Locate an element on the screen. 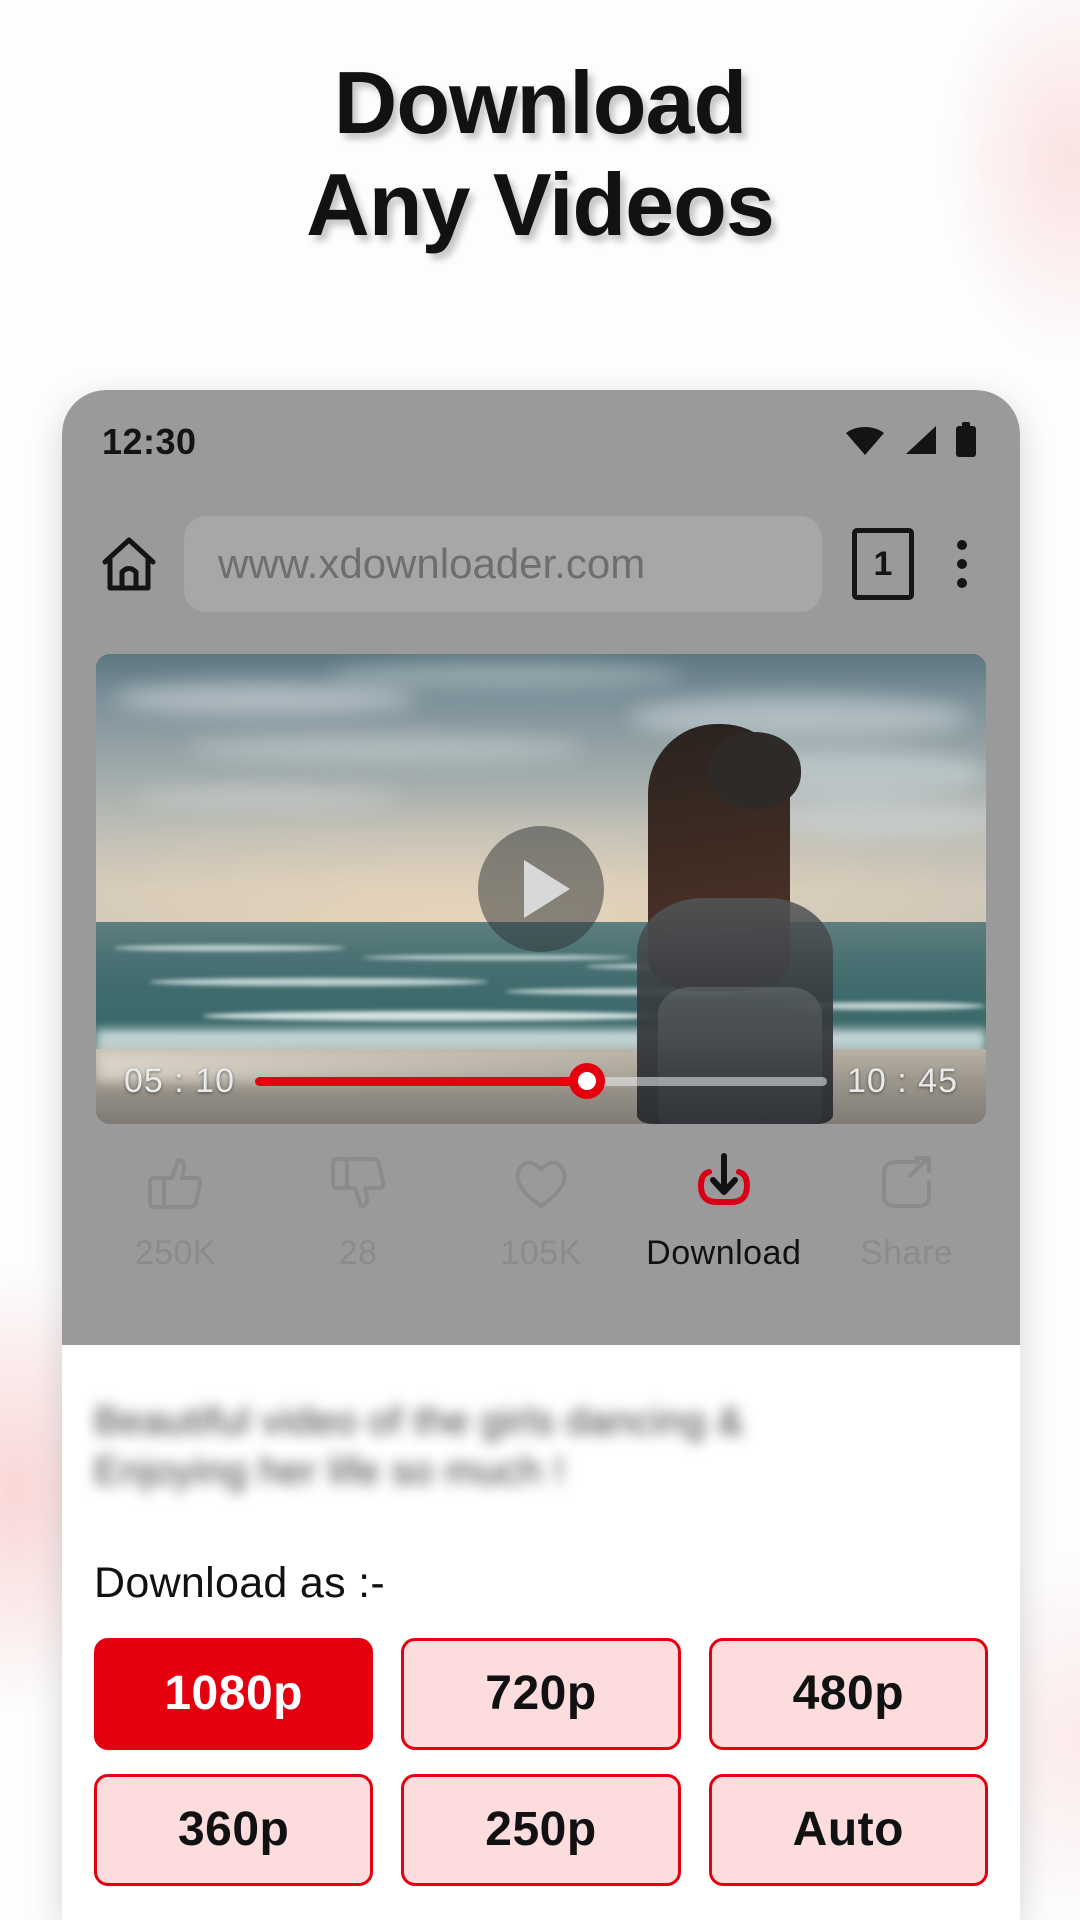 The width and height of the screenshot is (1080, 1920). favorite-button: 105K is located at coordinates (541, 1211).